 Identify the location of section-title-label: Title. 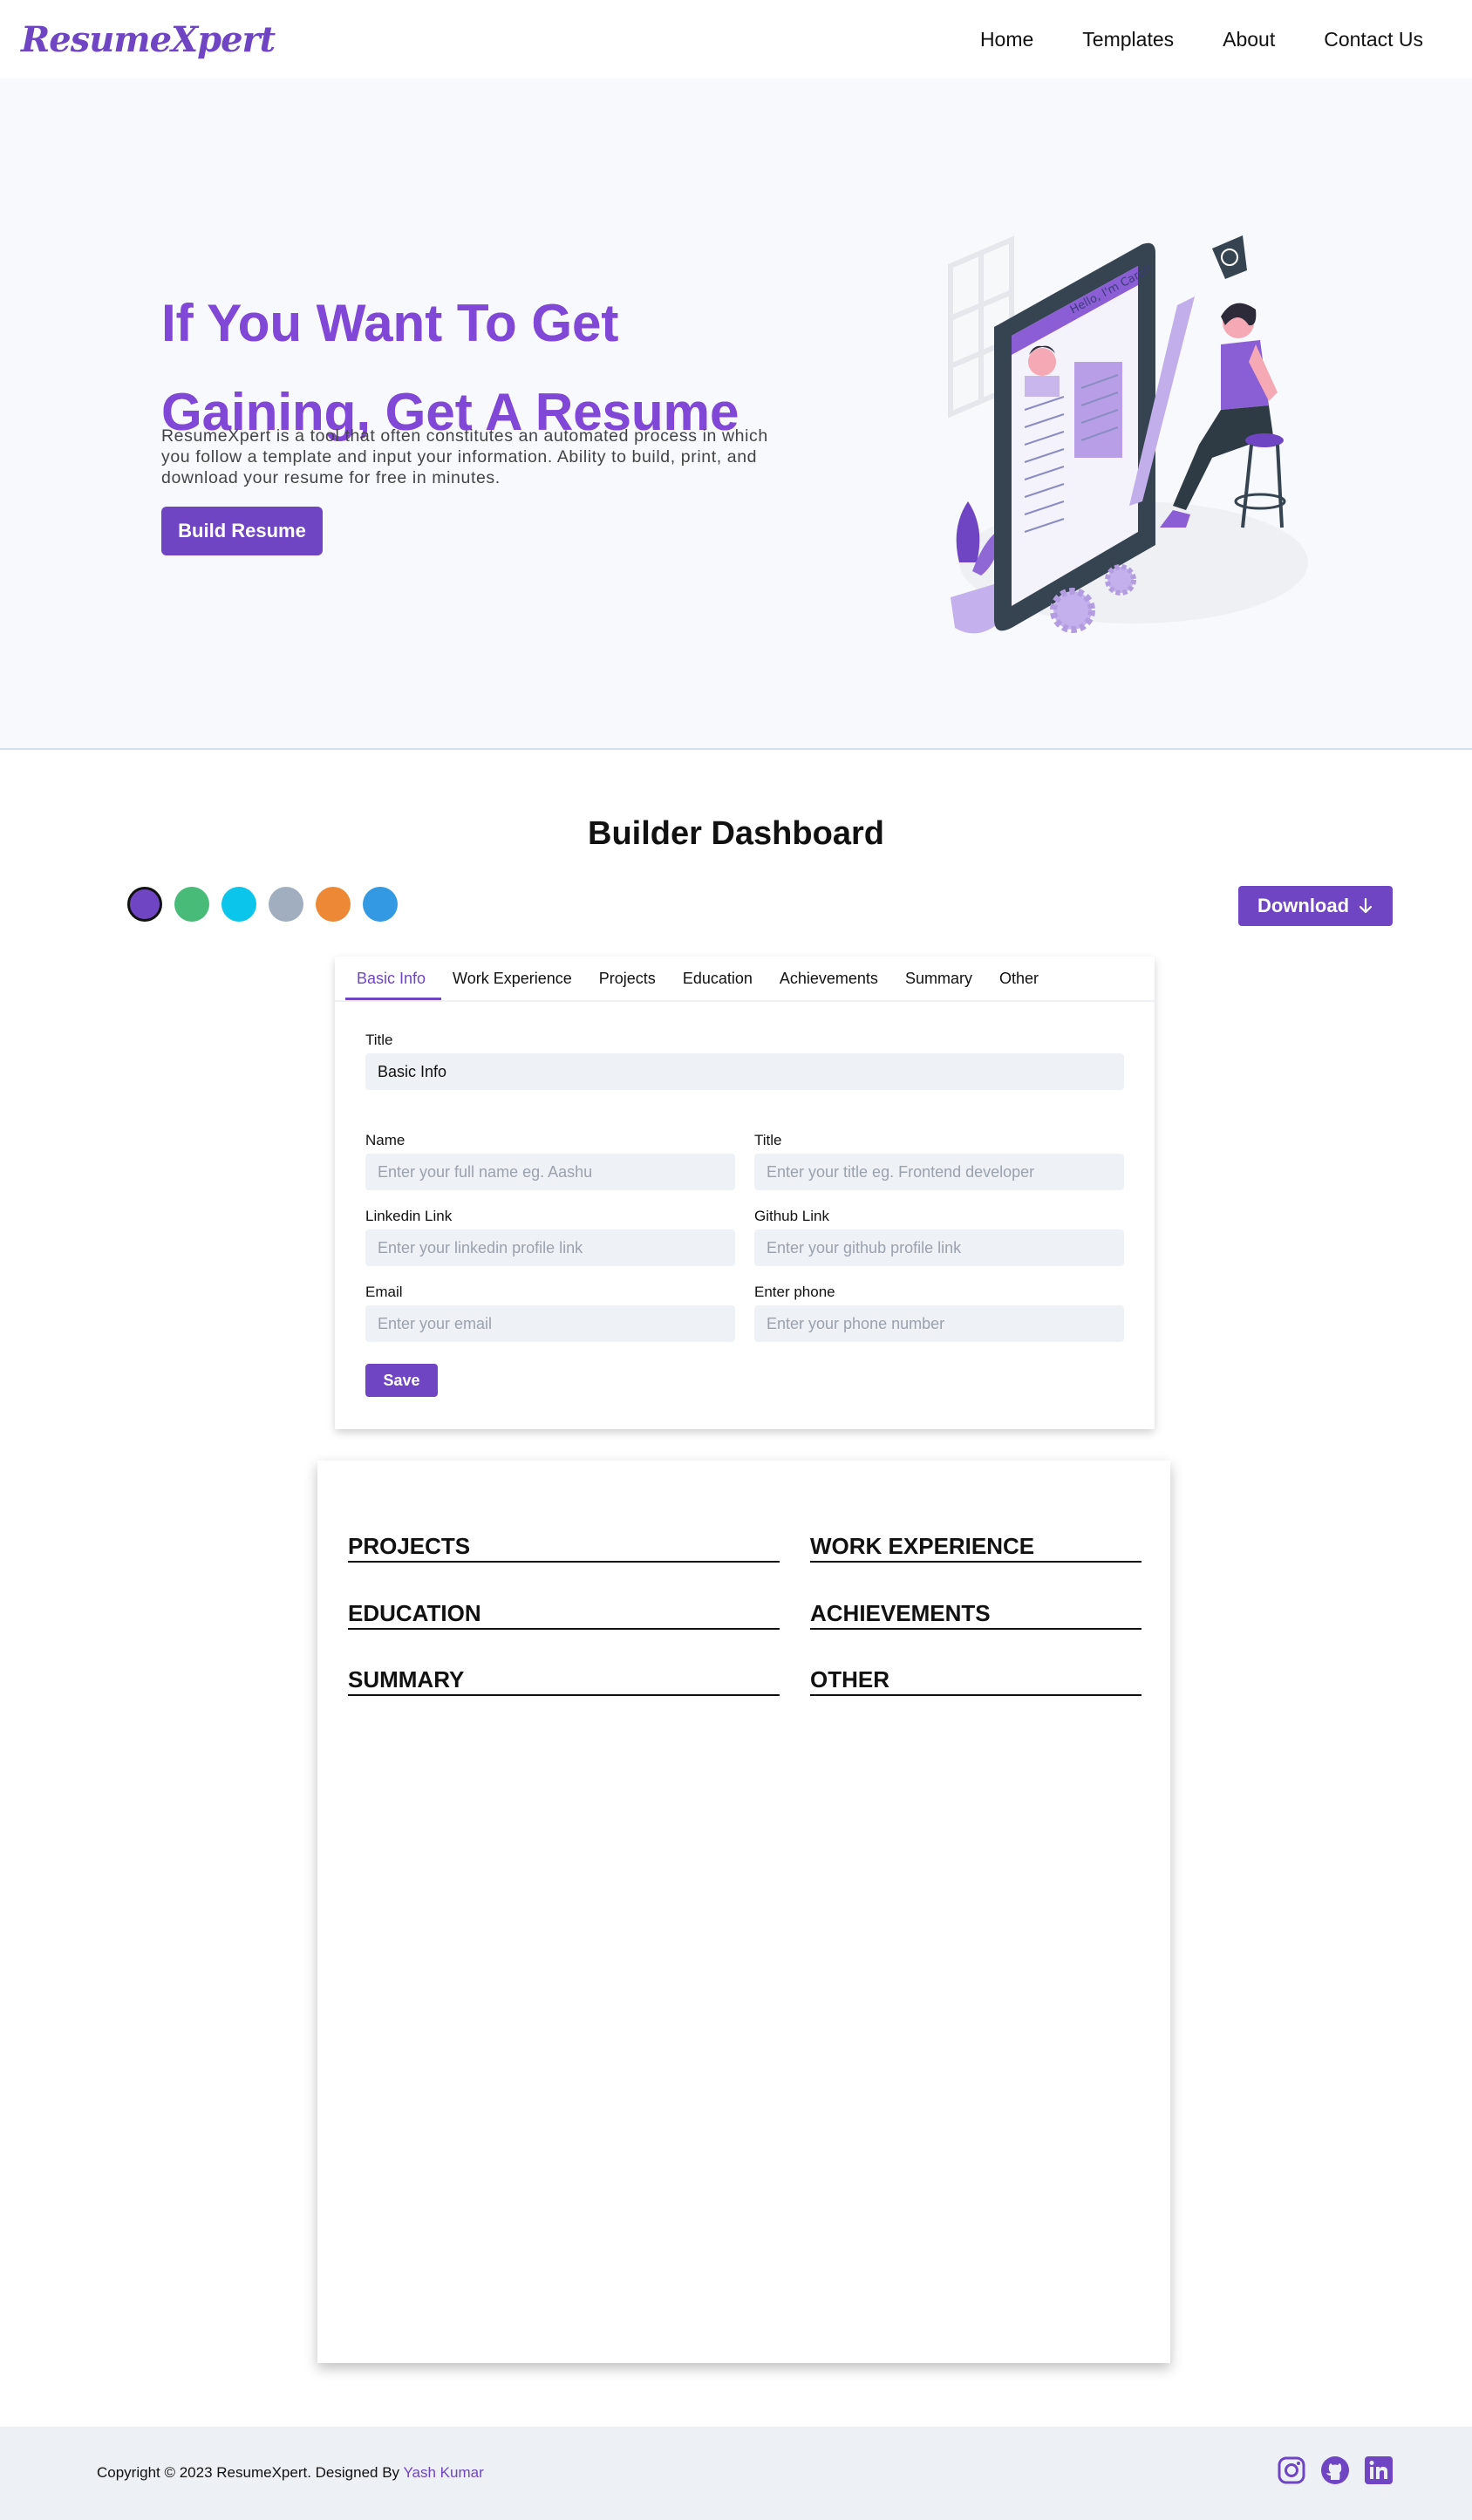
(379, 1040).